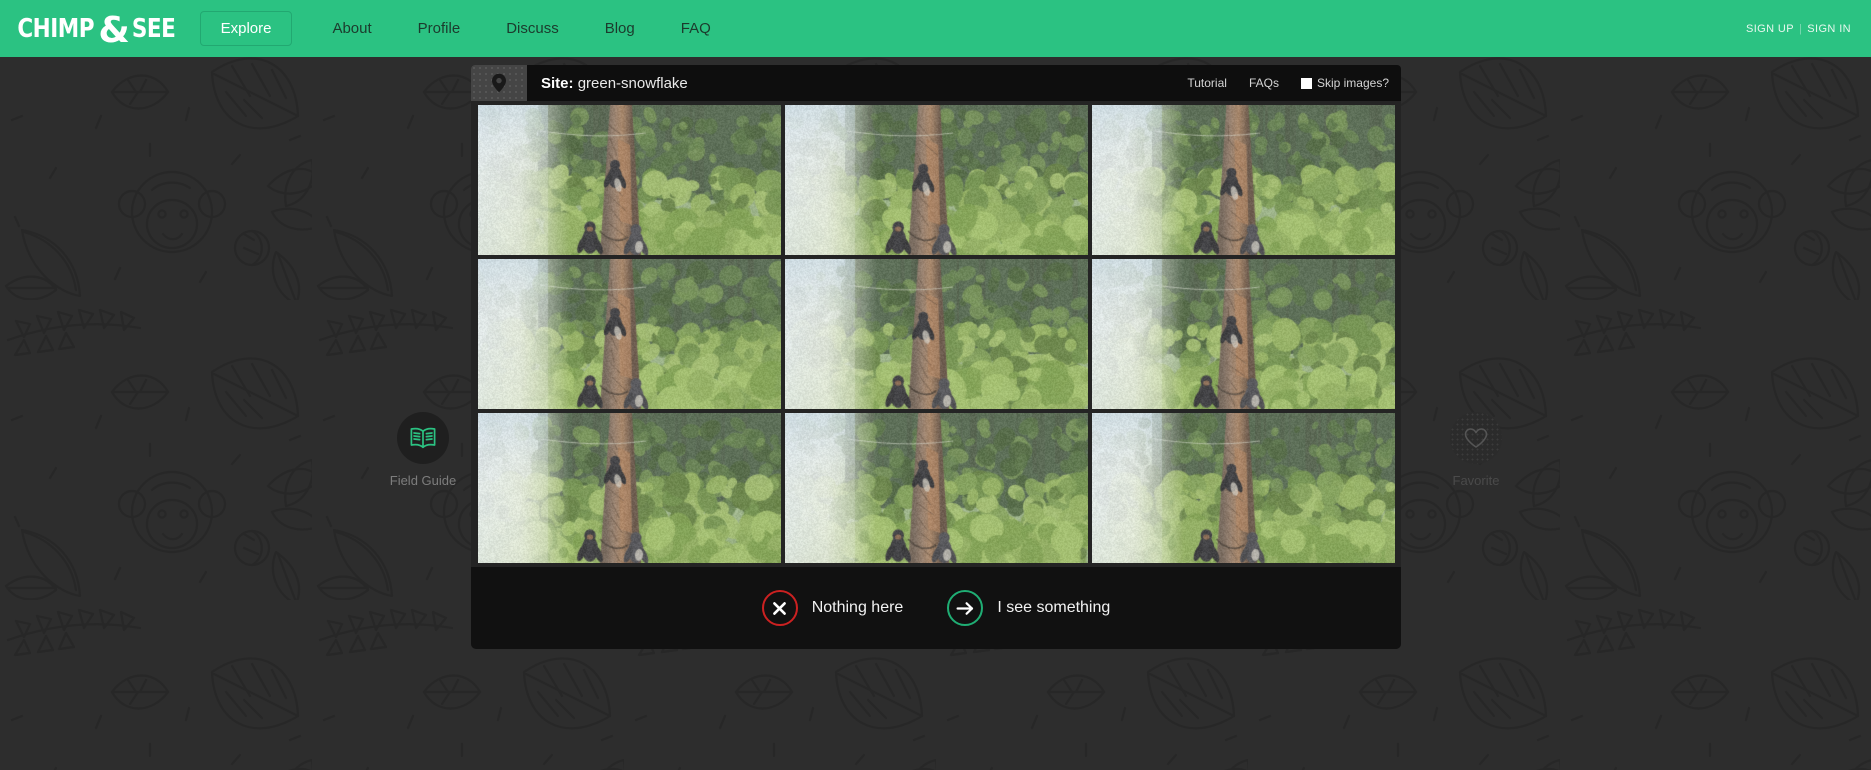 This screenshot has height=770, width=1871. I want to click on tutorial-link: Tutorial, so click(1207, 83).